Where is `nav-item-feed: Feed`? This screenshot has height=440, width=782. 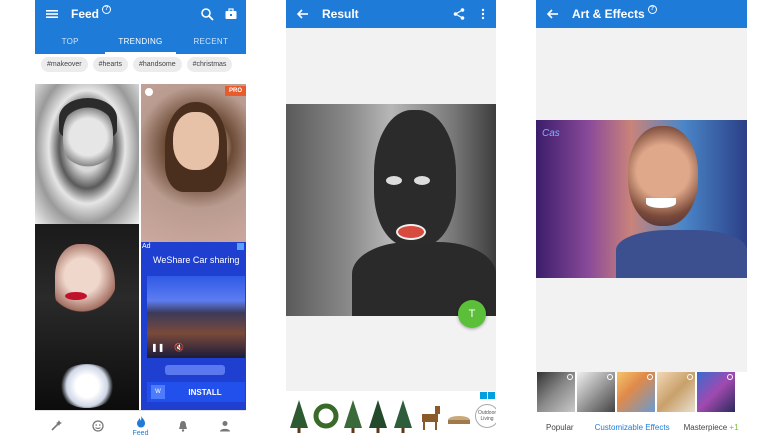 nav-item-feed: Feed is located at coordinates (140, 426).